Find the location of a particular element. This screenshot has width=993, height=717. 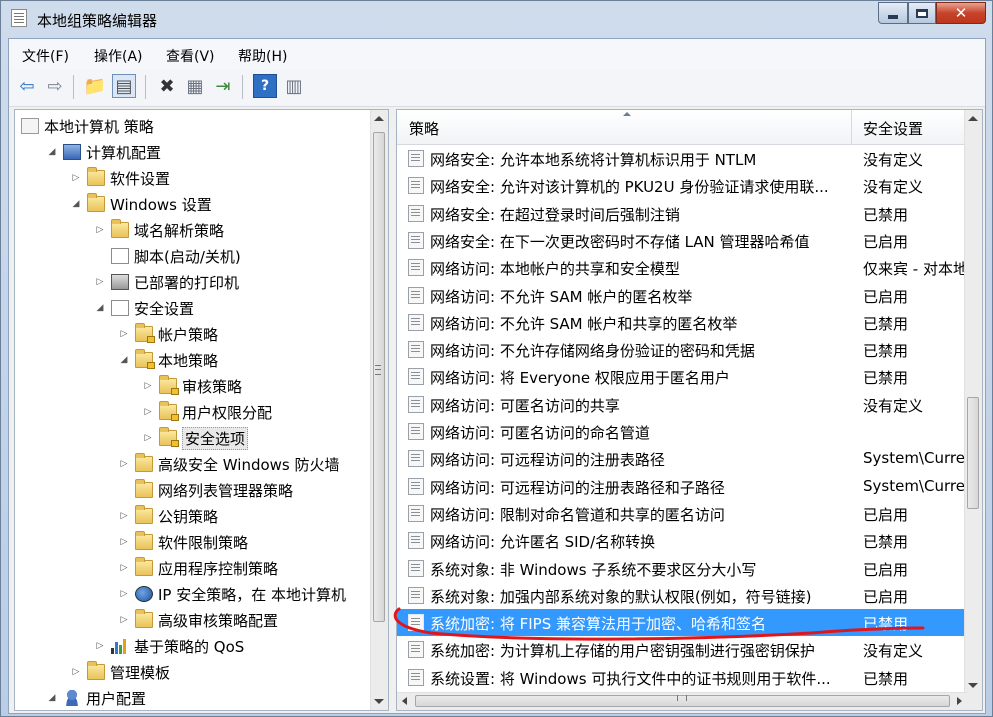

tree-item: ▷ 公钥策略 is located at coordinates (167, 516).